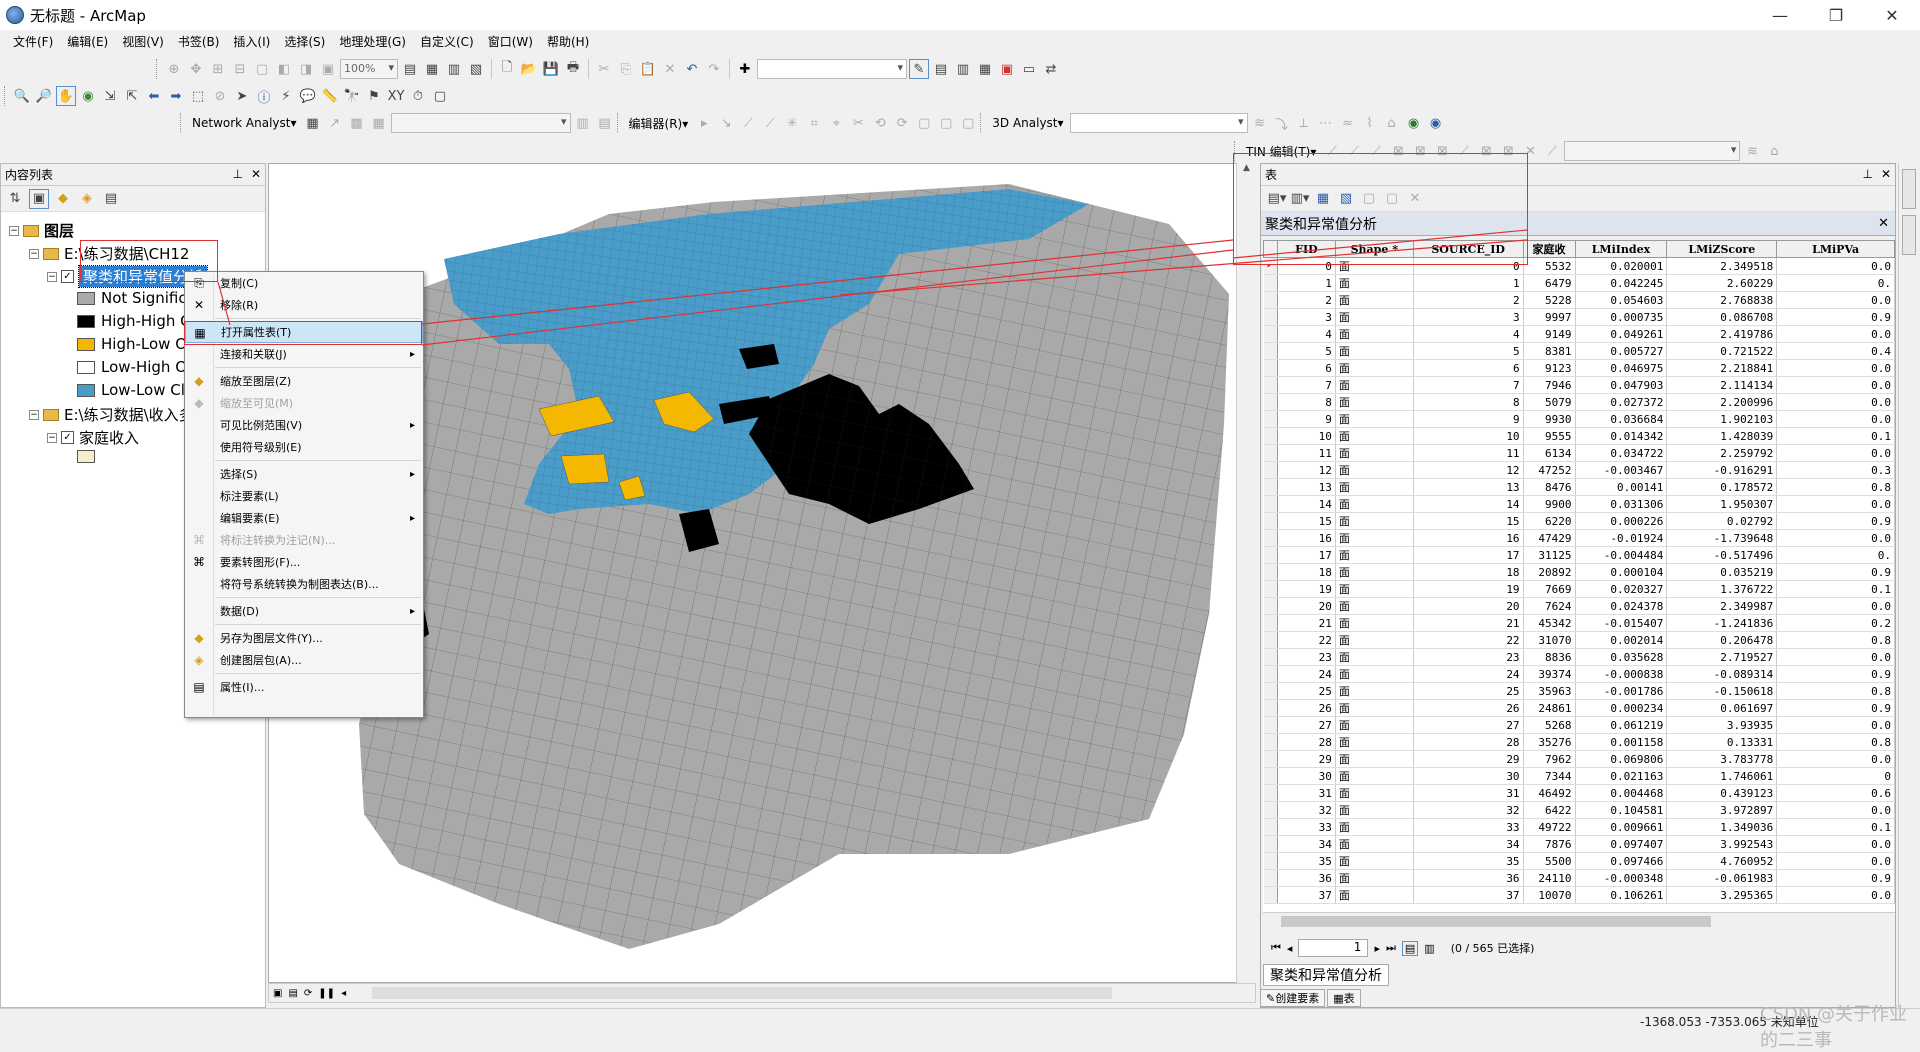 The height and width of the screenshot is (1052, 1920). What do you see at coordinates (960, 1019) in the screenshot?
I see `status-bar: -1368.053 -7353.065 未知单位` at bounding box center [960, 1019].